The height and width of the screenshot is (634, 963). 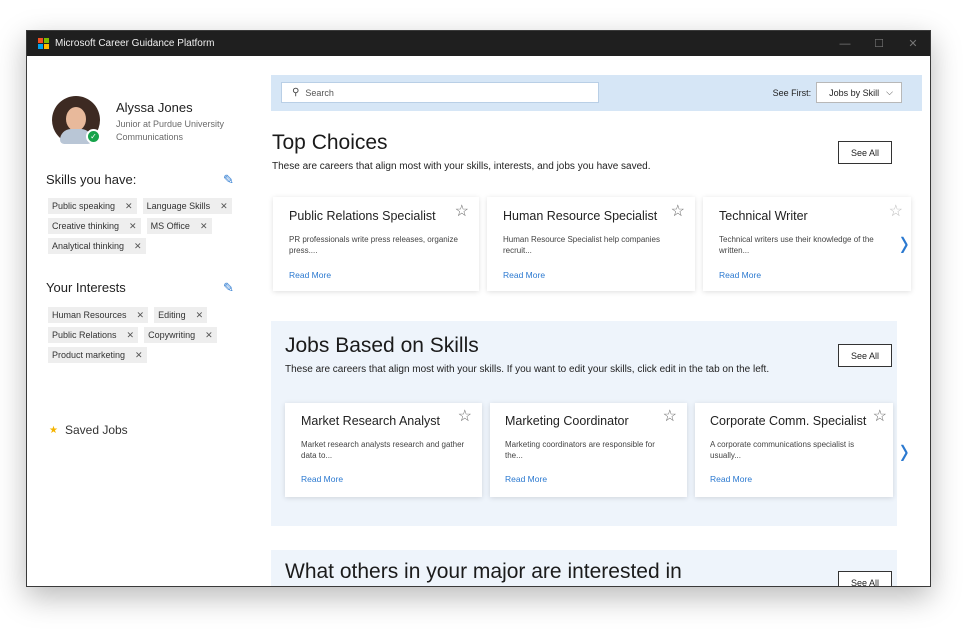 I want to click on star-icon: ★, so click(x=53, y=430).